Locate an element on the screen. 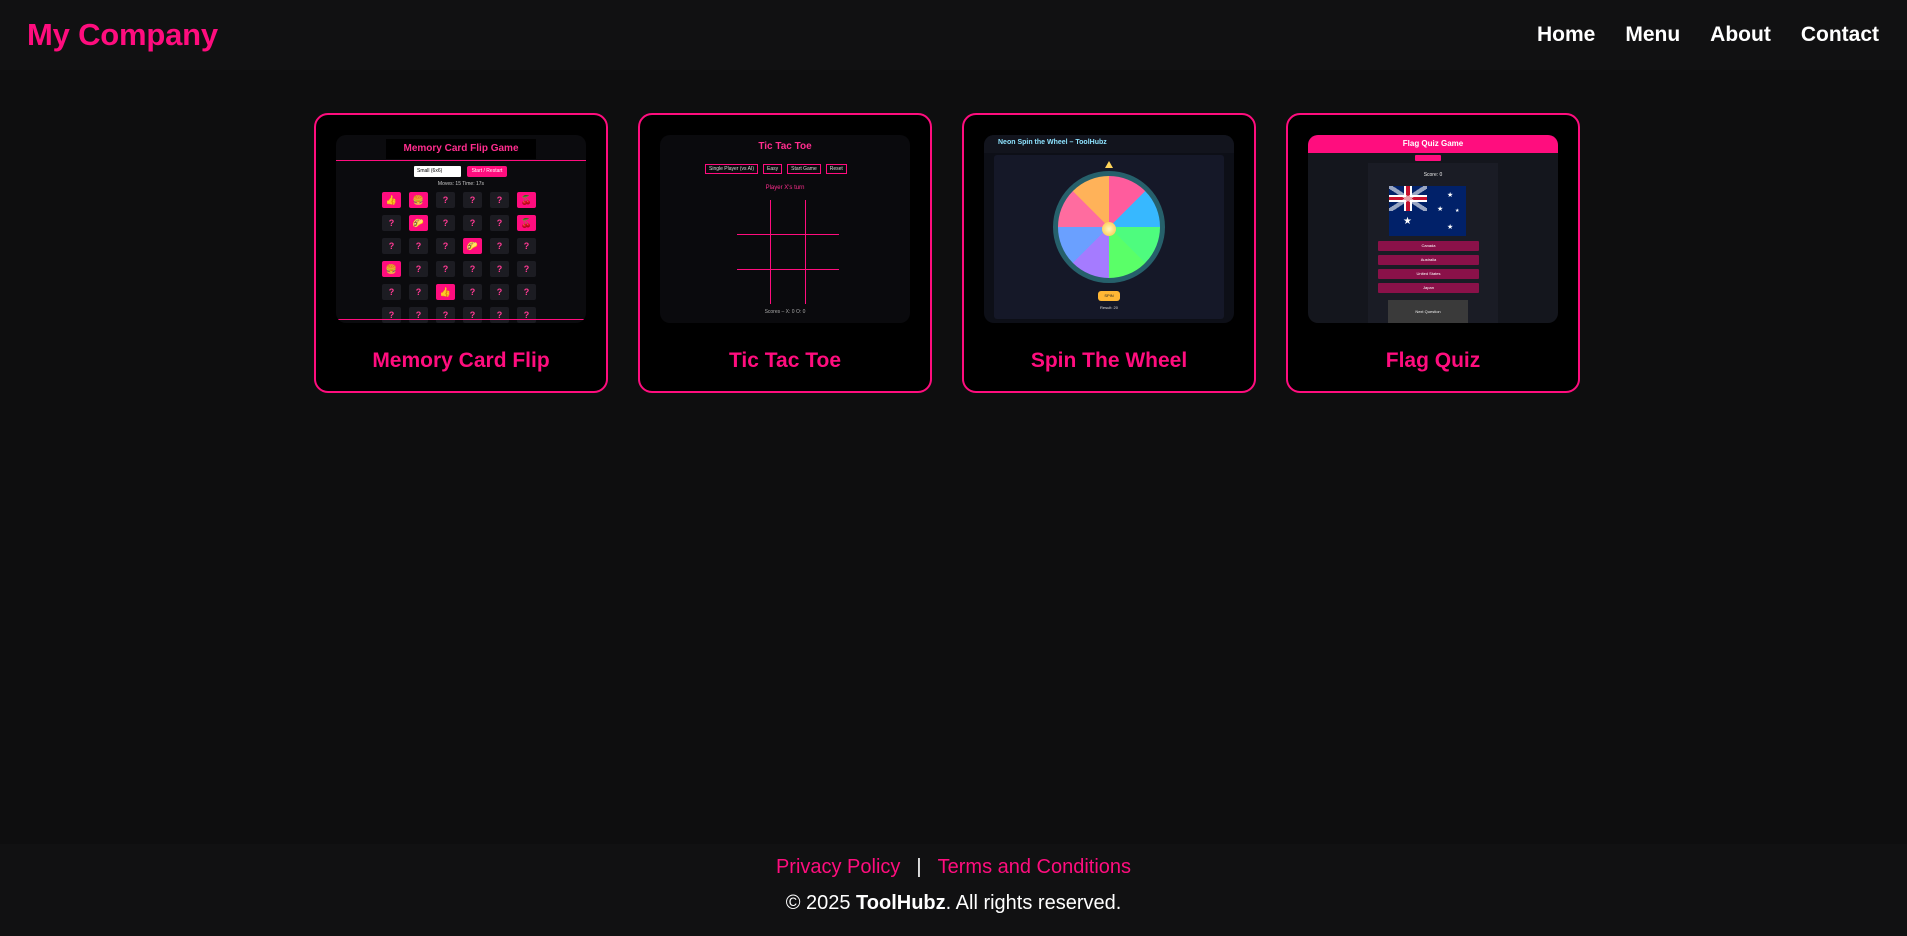 The image size is (1907, 936). privacy-policy-link: Privacy Policy is located at coordinates (838, 867).